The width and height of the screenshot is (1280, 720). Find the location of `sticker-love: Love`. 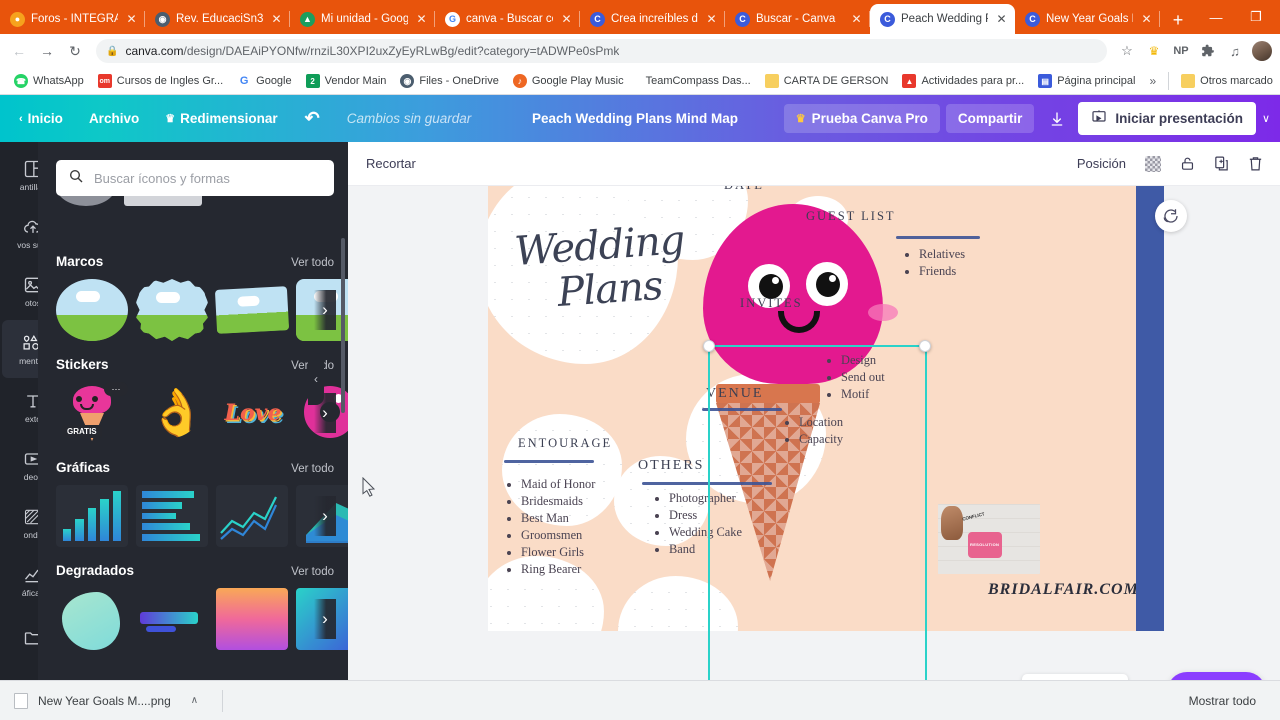

sticker-love: Love is located at coordinates (252, 413).